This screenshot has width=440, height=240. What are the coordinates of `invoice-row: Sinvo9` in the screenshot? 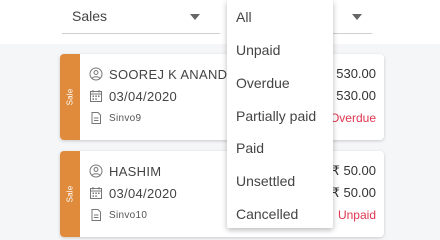 It's located at (115, 118).